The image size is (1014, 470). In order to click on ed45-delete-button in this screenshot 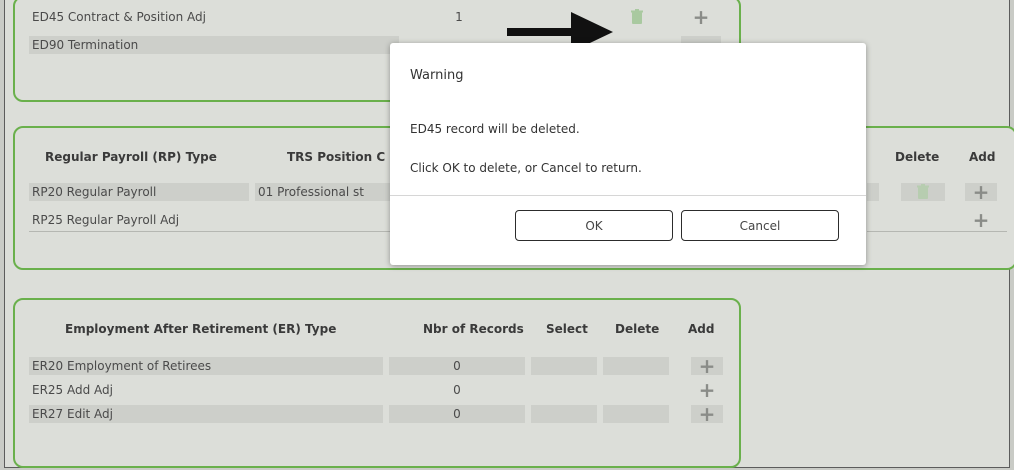, I will do `click(637, 17)`.